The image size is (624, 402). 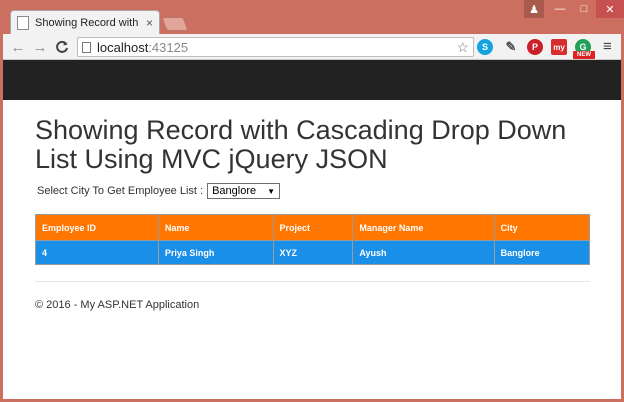 What do you see at coordinates (535, 47) in the screenshot?
I see `pinterest-extension-icon: P` at bounding box center [535, 47].